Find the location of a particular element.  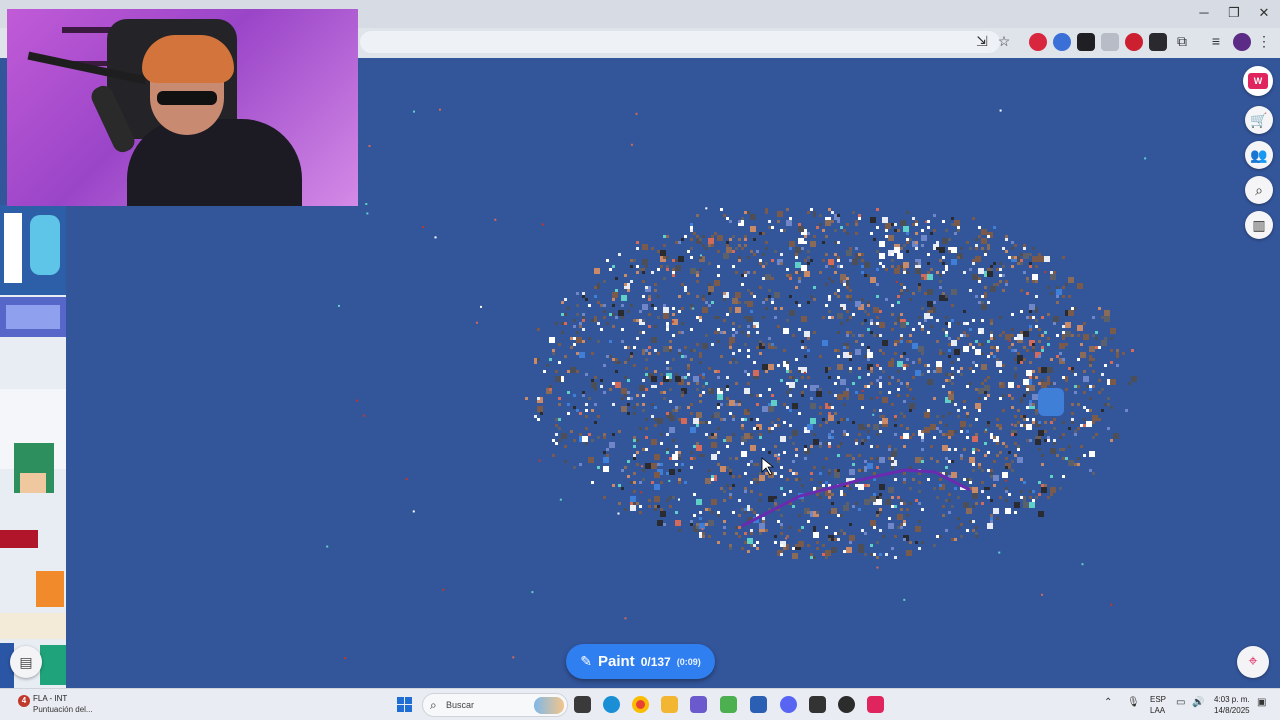

address-bar is located at coordinates (680, 42).